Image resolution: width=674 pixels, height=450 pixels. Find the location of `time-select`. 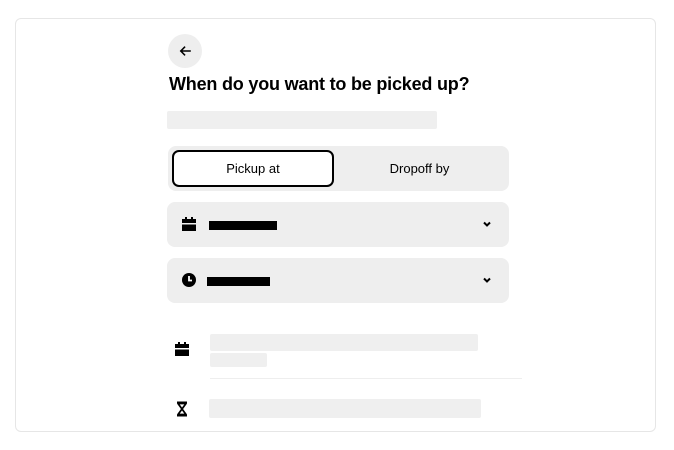

time-select is located at coordinates (338, 280).